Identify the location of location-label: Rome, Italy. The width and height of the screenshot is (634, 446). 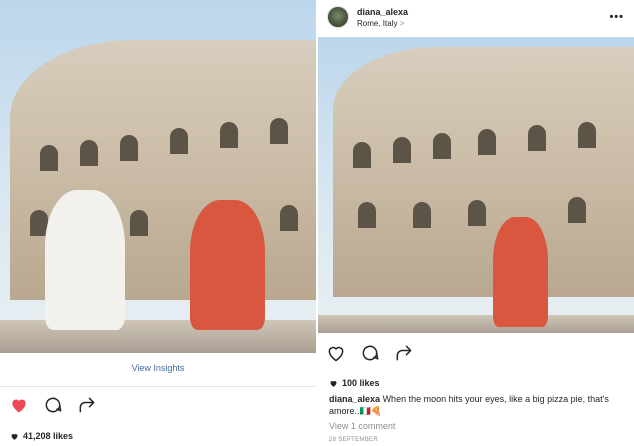
(377, 23).